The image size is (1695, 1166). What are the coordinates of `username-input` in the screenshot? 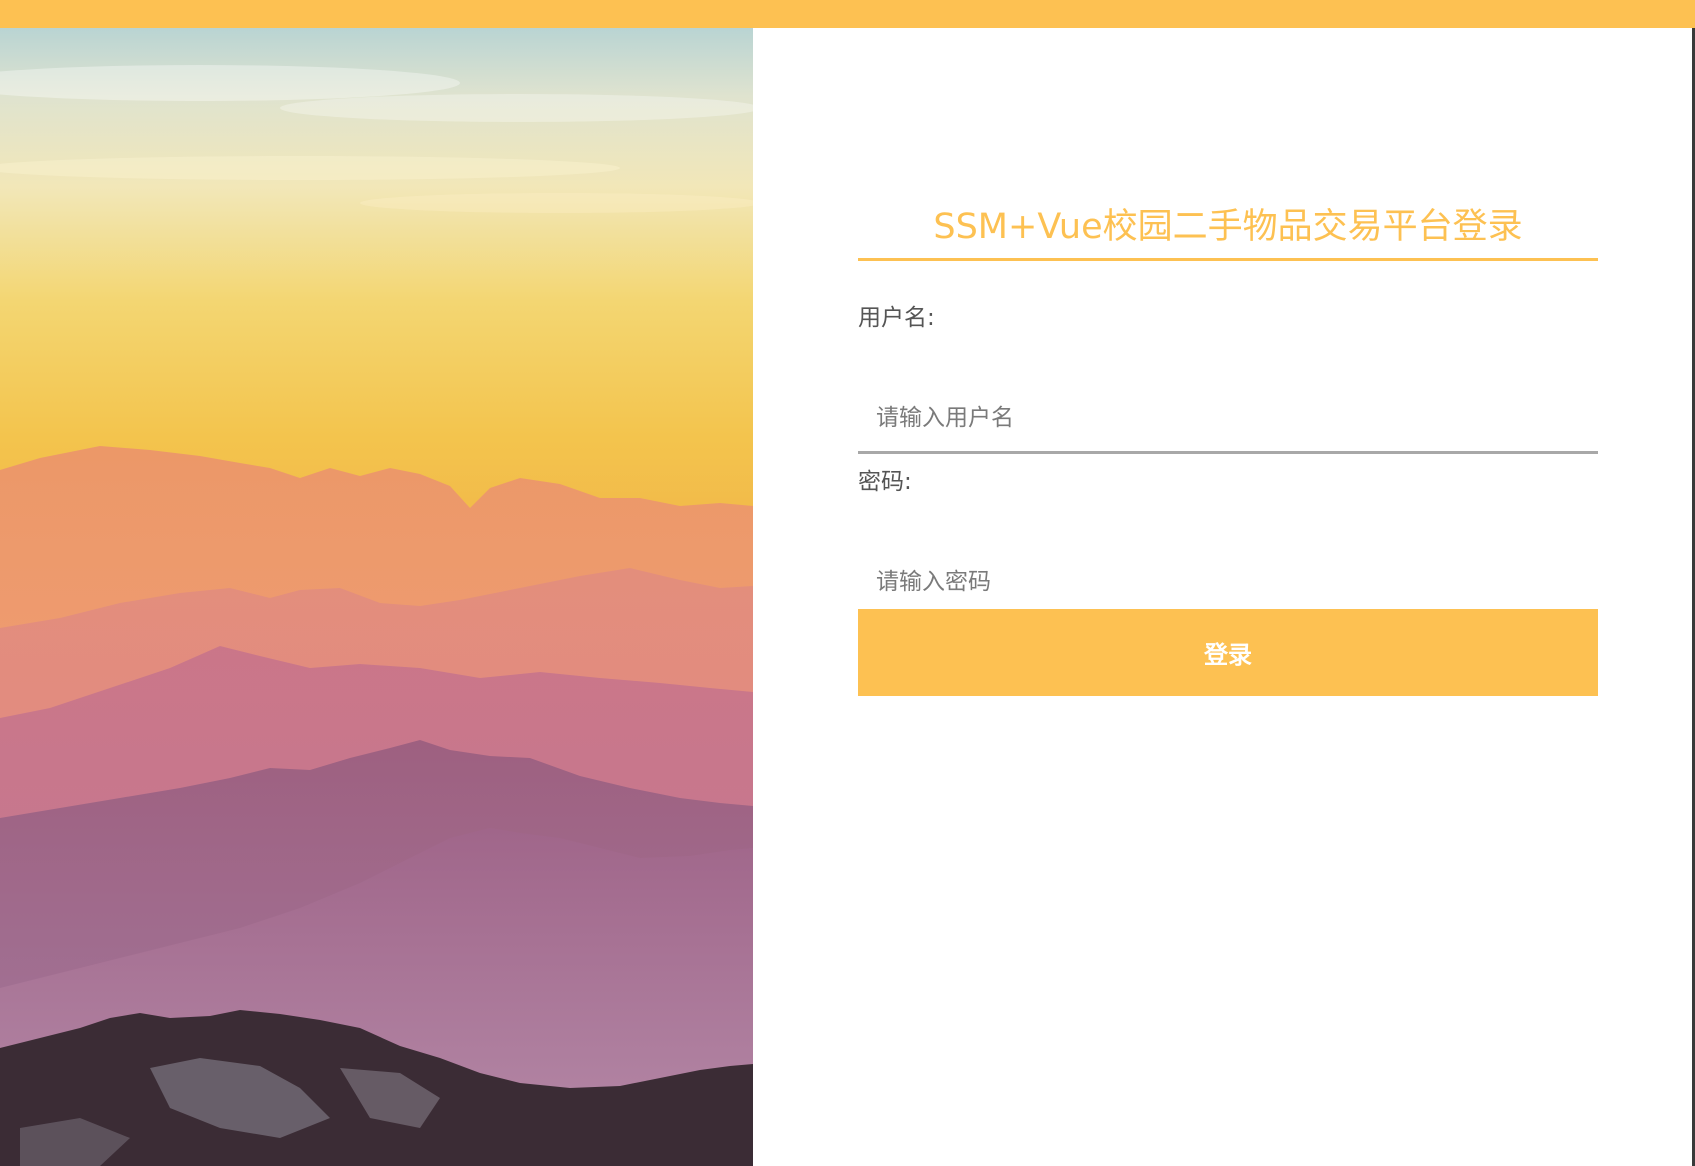 It's located at (1228, 419).